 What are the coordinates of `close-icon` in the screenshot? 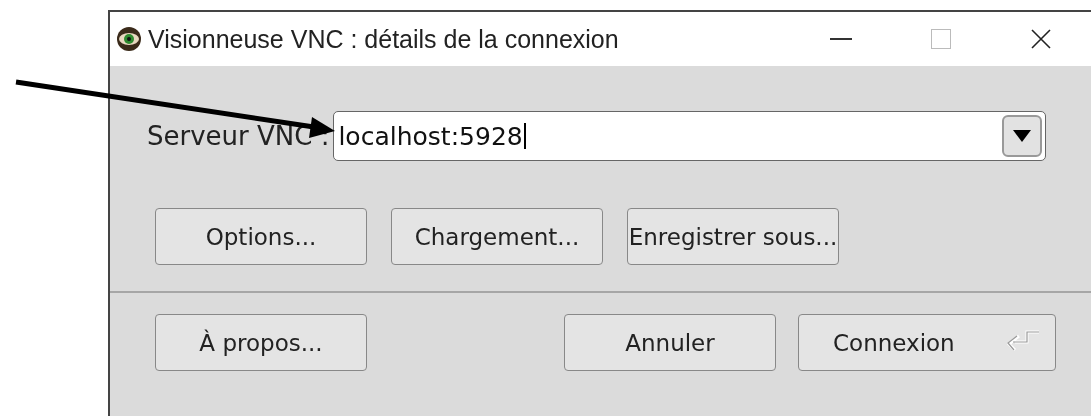 It's located at (1041, 39).